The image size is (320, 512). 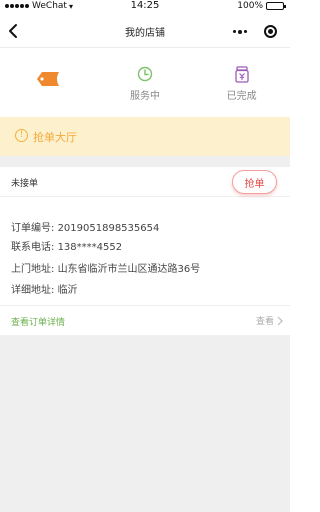 What do you see at coordinates (33, 269) in the screenshot?
I see `address-label: 上门地址:` at bounding box center [33, 269].